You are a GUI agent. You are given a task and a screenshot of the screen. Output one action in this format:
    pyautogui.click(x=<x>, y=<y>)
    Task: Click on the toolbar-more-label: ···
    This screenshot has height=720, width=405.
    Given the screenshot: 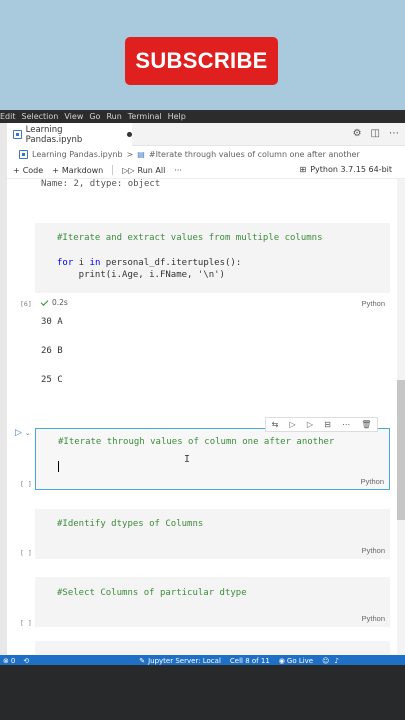 What is the action you would take?
    pyautogui.click(x=178, y=170)
    